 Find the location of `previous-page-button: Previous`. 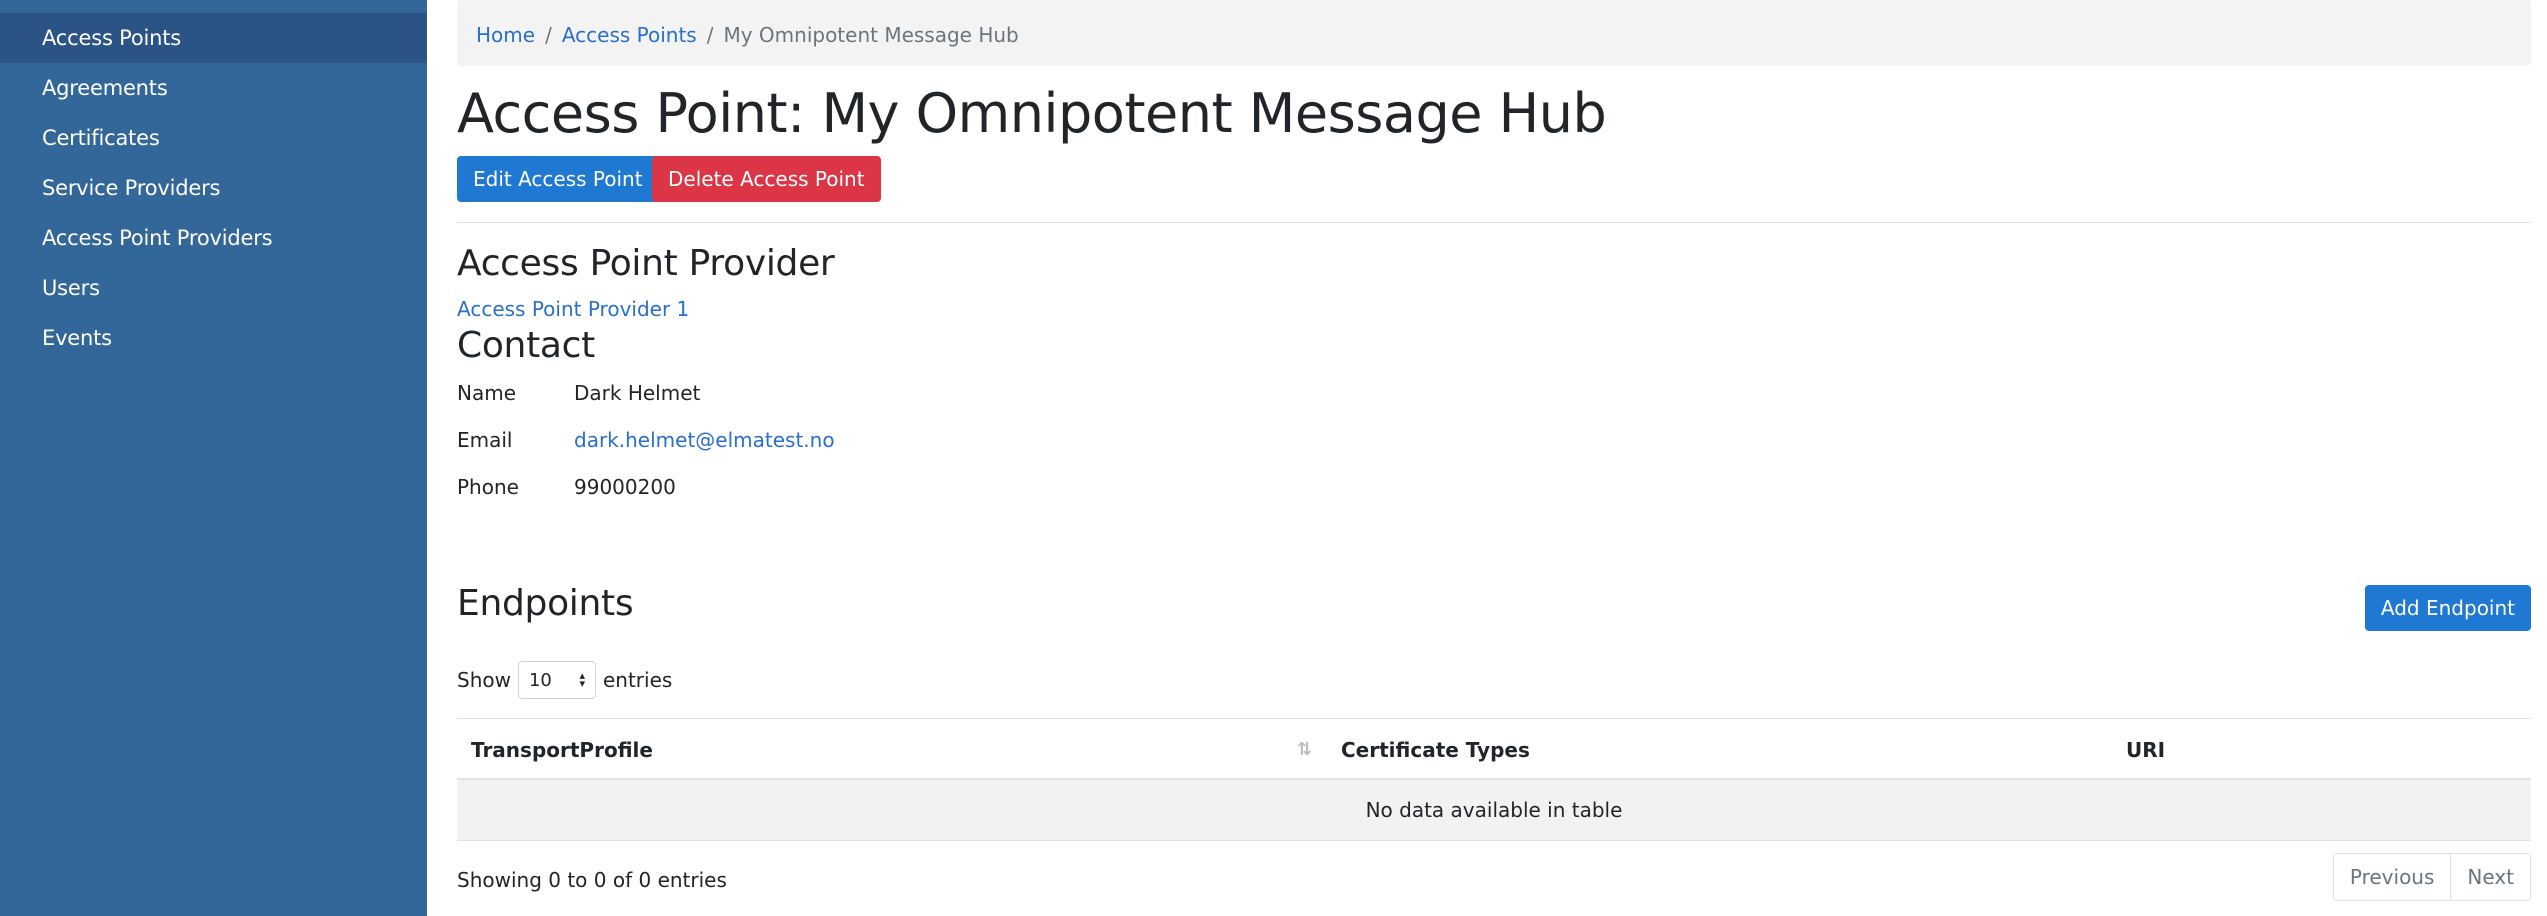

previous-page-button: Previous is located at coordinates (2392, 877).